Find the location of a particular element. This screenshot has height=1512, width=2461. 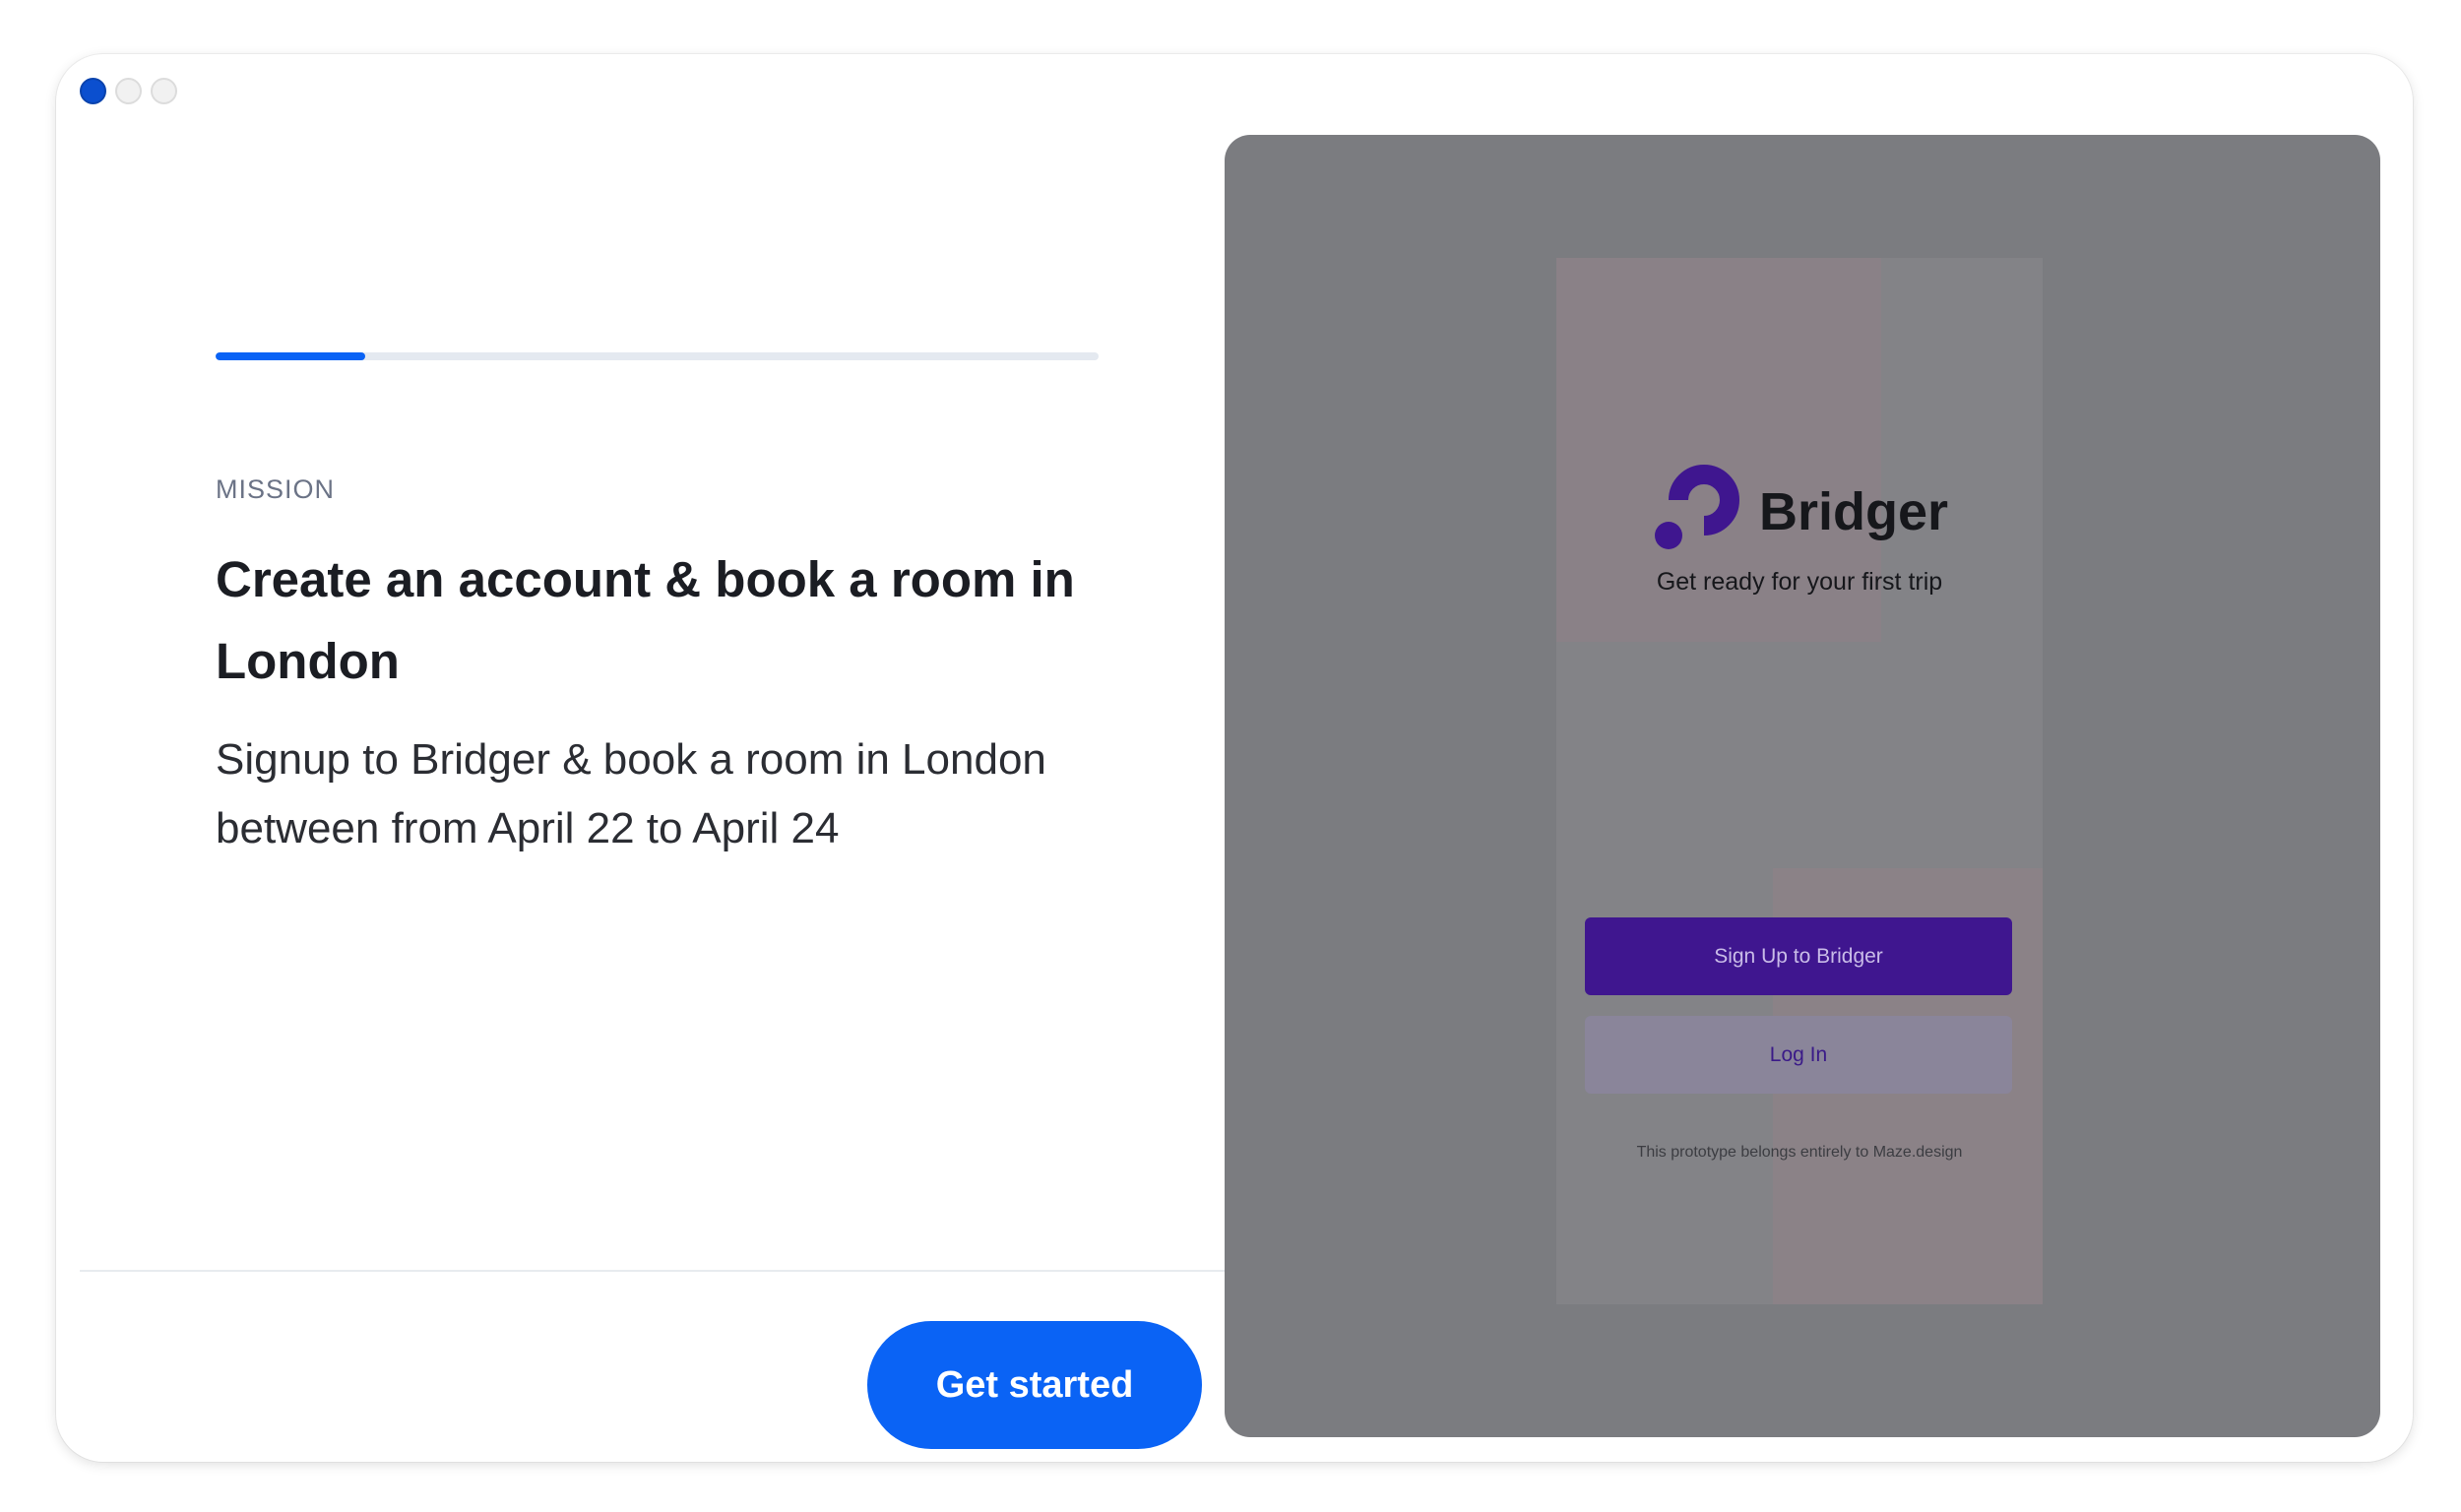

window-controls is located at coordinates (128, 91).